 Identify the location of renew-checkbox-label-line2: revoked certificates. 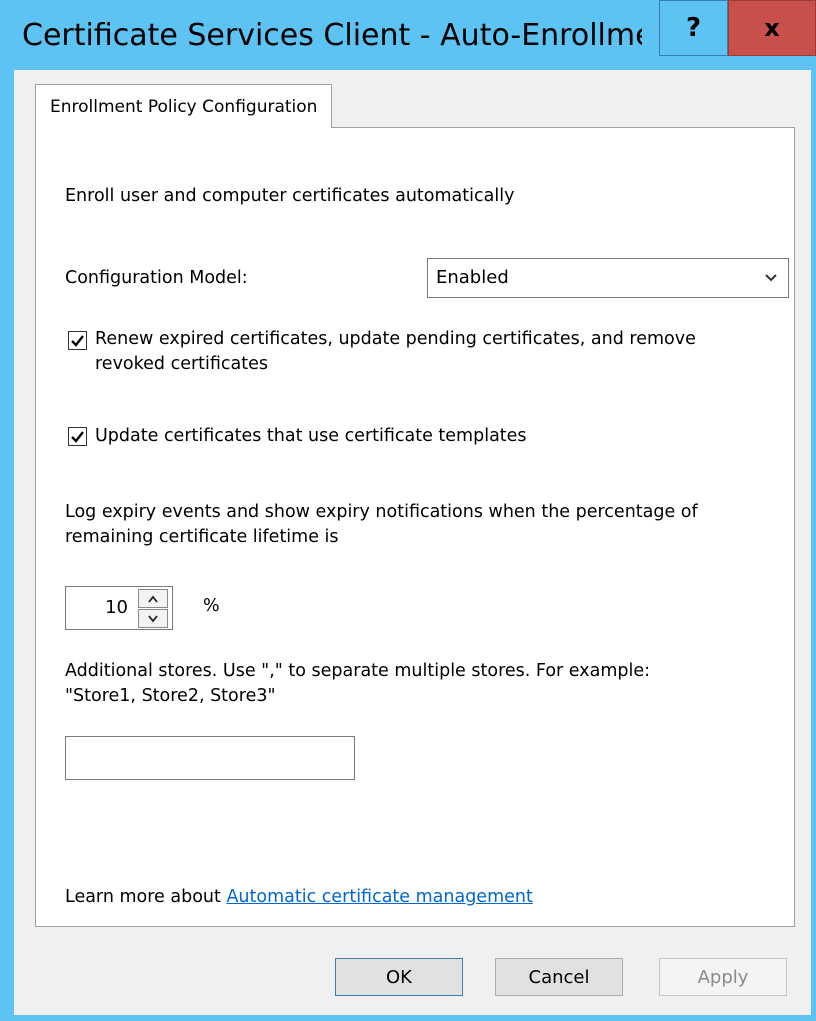
(182, 364).